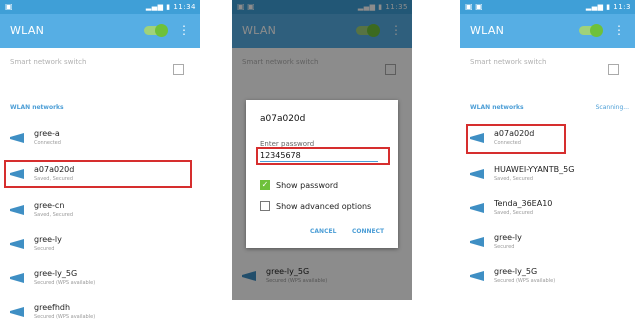  I want to click on status-bar: ▣ ▂▄▆ ▮ 11:34, so click(100, 7).